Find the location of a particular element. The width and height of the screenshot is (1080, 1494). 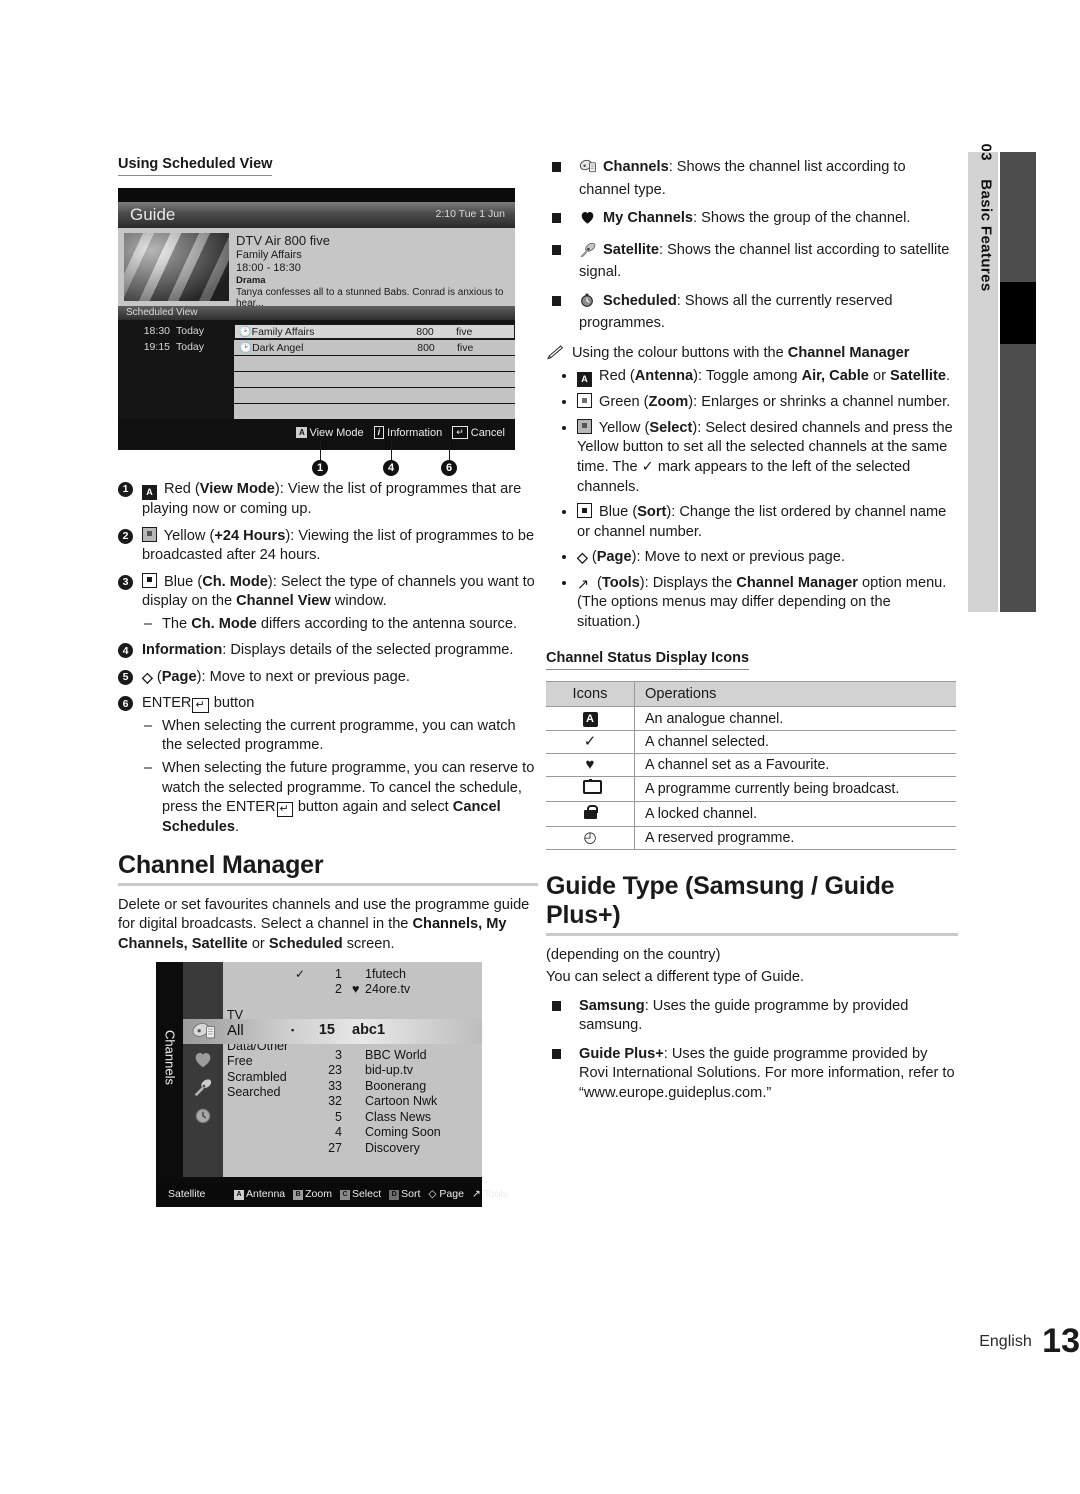

cm-source-label: Satellite is located at coordinates (187, 1193).